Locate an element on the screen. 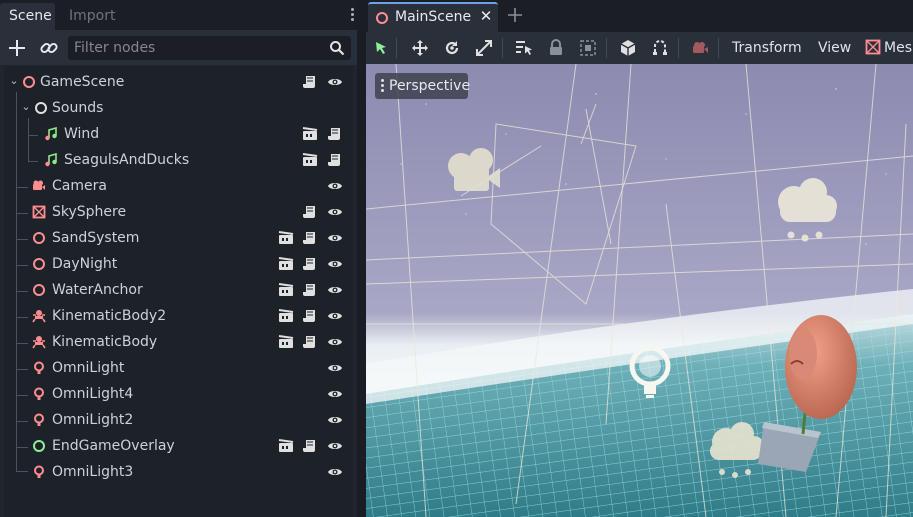  close-icon: ✕ is located at coordinates (486, 16).